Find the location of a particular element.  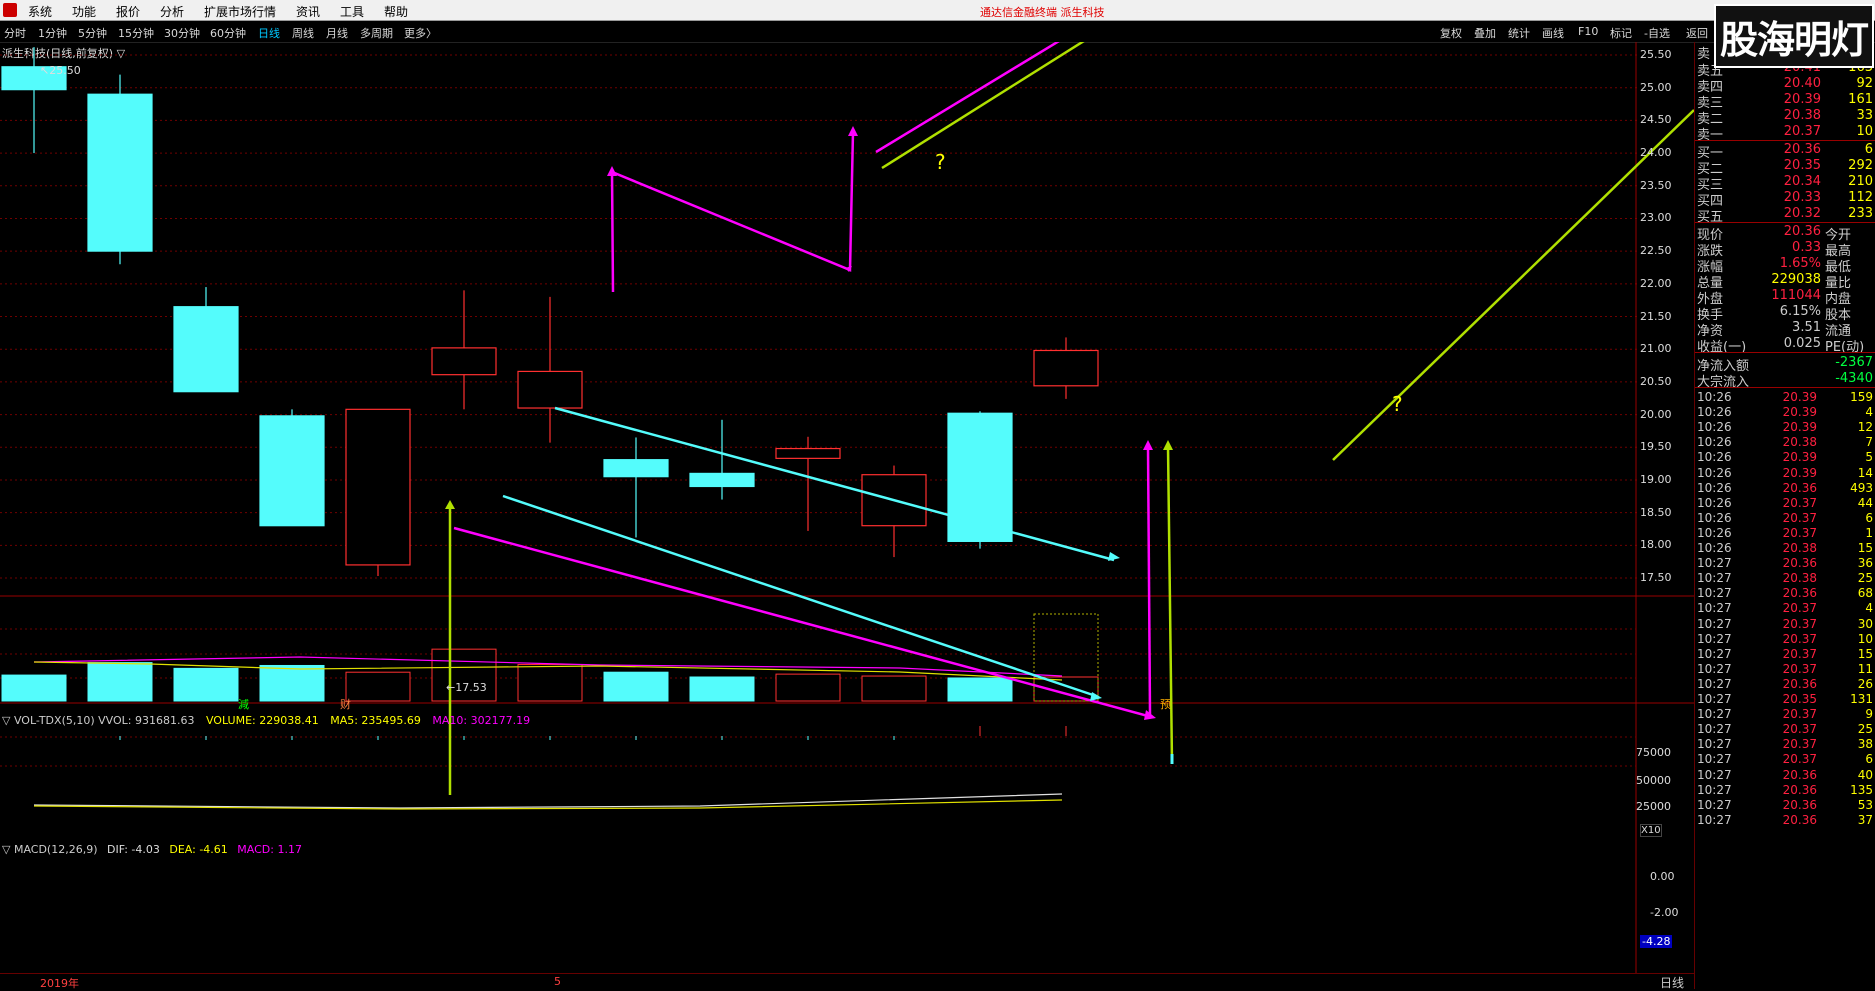

period-more: 更多〉 is located at coordinates (420, 33).